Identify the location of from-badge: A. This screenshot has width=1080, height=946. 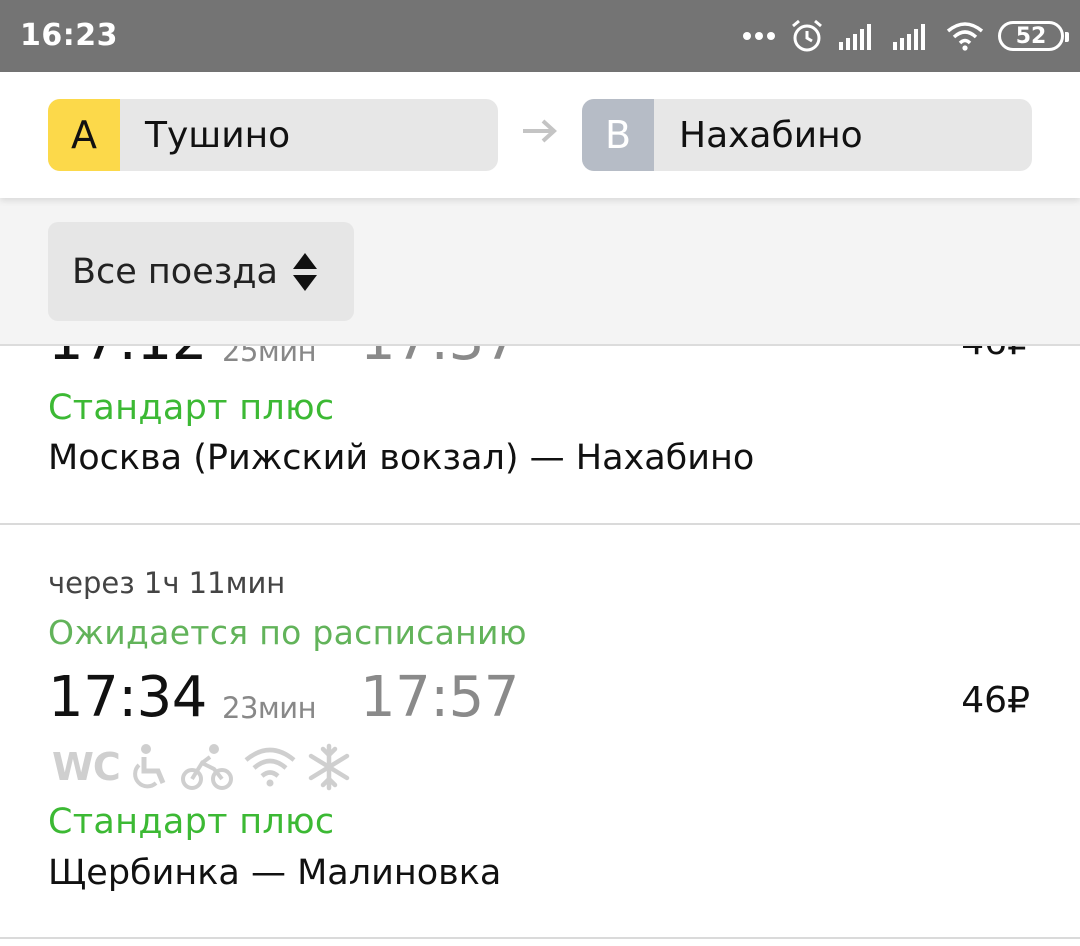
(84, 135).